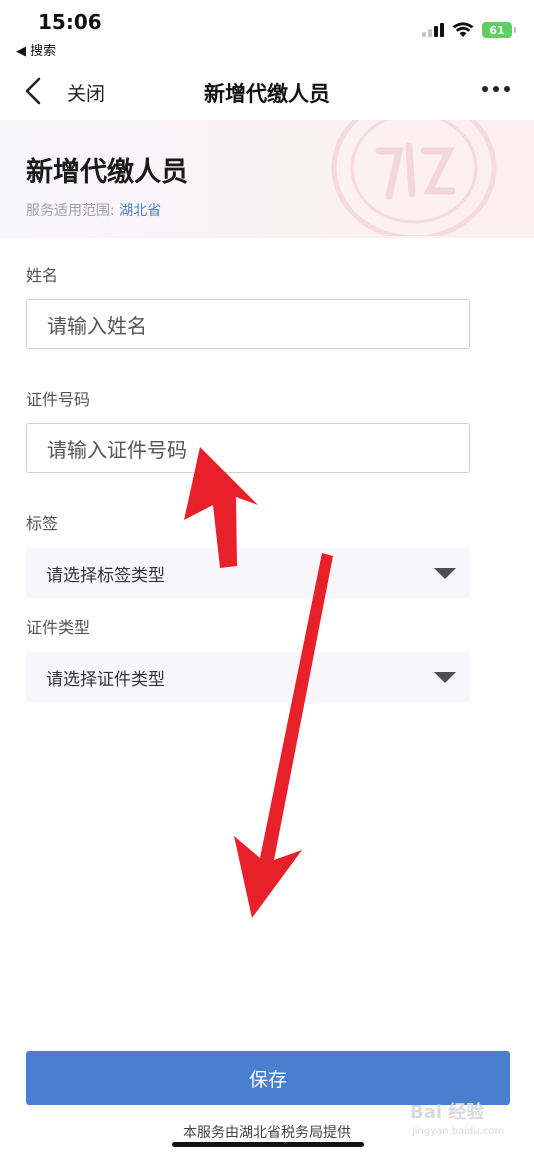 Image resolution: width=534 pixels, height=1158 pixels. I want to click on scope-value: 湖北省, so click(140, 211).